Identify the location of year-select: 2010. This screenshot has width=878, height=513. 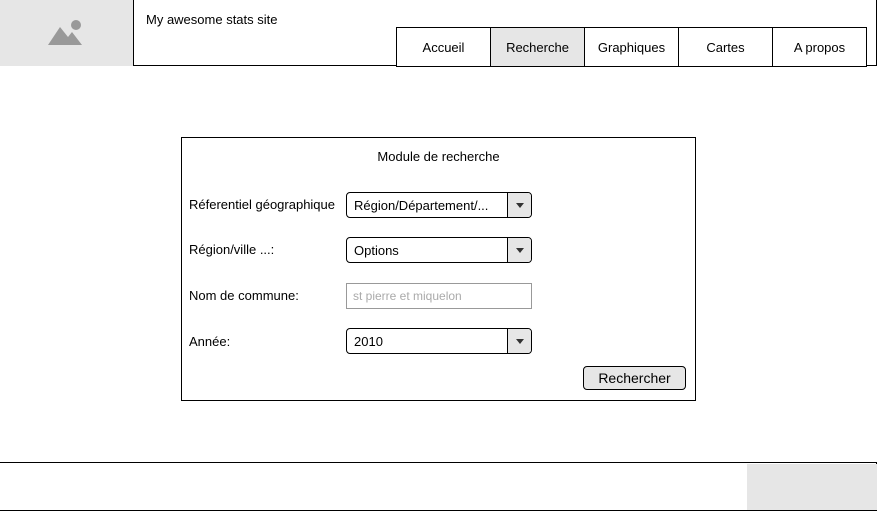
(439, 341).